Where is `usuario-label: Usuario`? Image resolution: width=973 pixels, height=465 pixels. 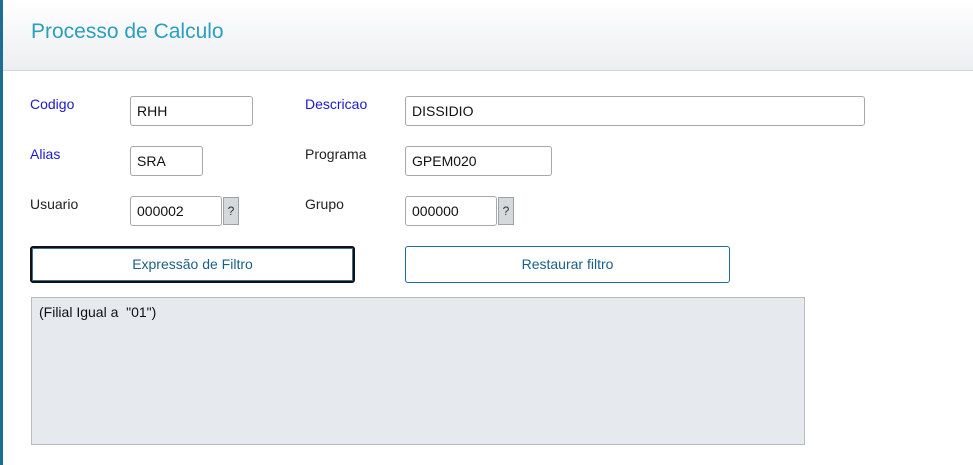
usuario-label: Usuario is located at coordinates (54, 204).